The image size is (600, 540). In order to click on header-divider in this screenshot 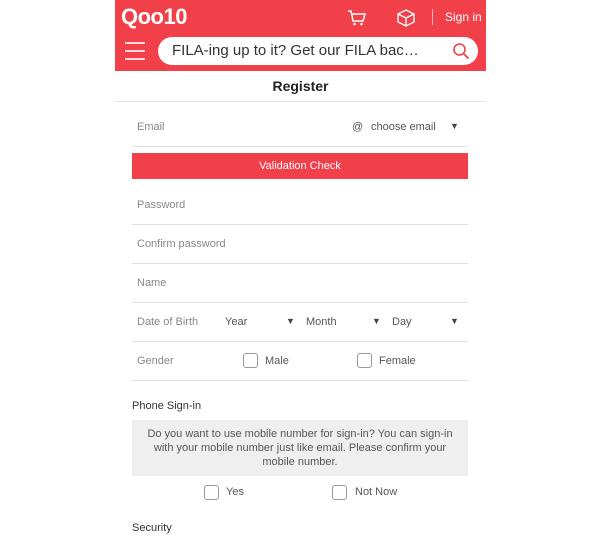, I will do `click(432, 17)`.